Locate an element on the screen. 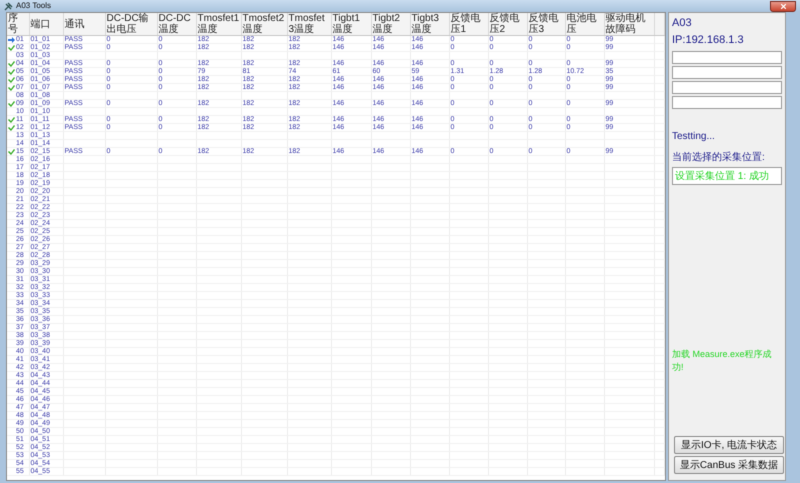 The image size is (800, 483). column-header: 反馈电压3 is located at coordinates (546, 24).